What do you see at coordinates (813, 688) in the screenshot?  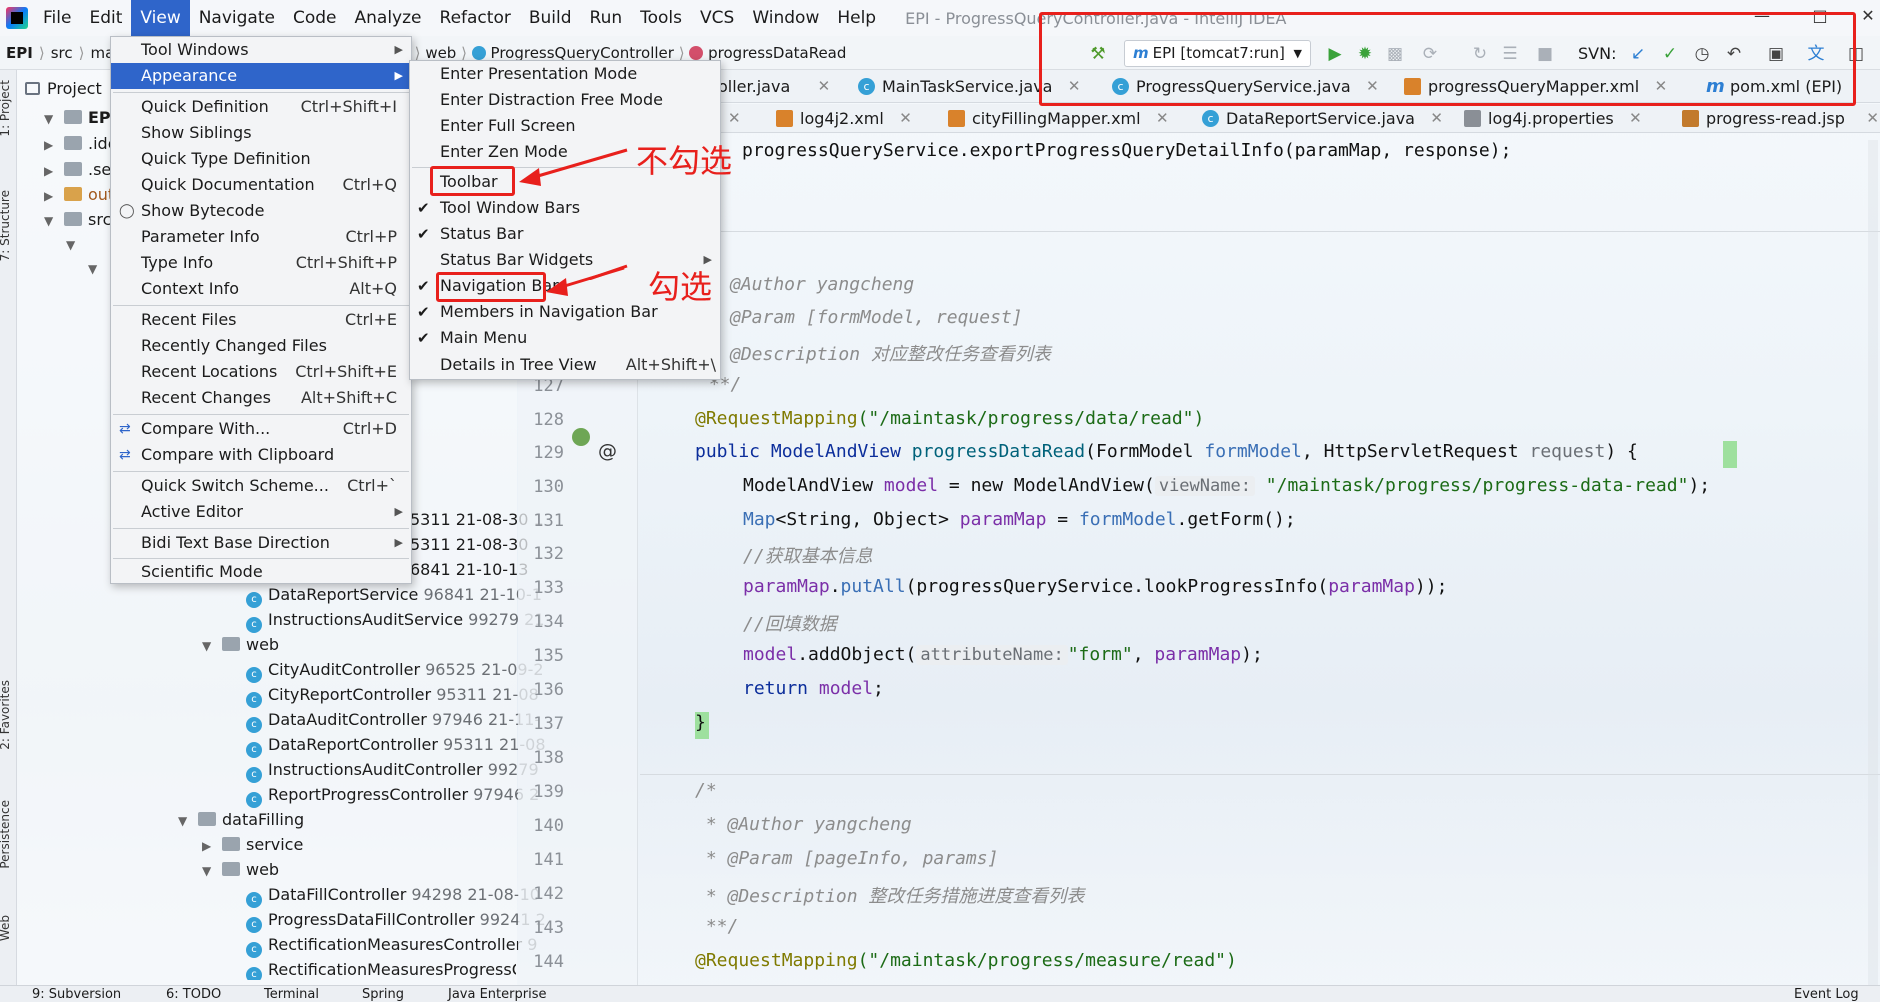 I see `code-line: return model;` at bounding box center [813, 688].